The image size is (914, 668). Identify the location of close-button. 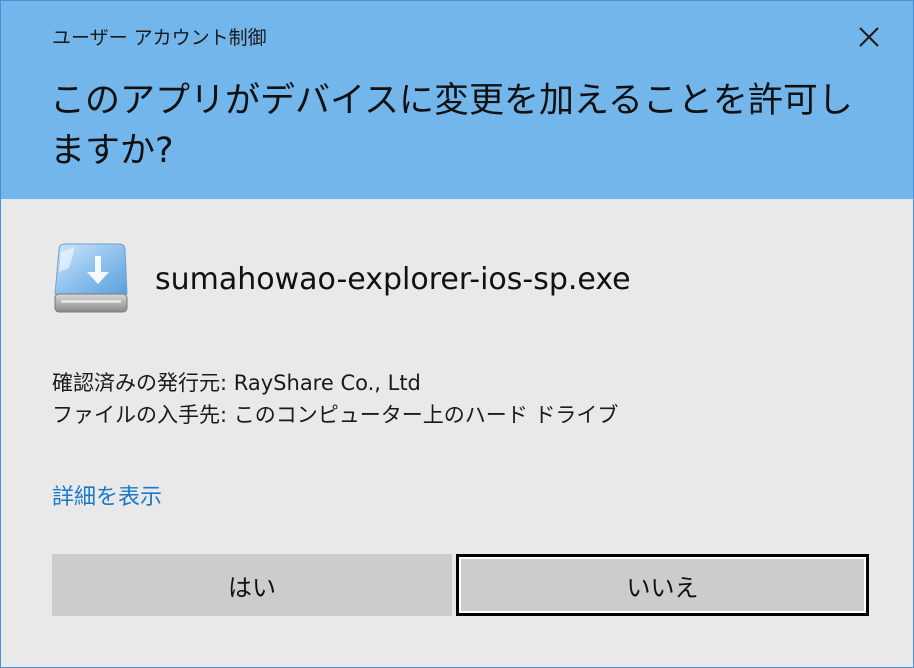
(869, 37).